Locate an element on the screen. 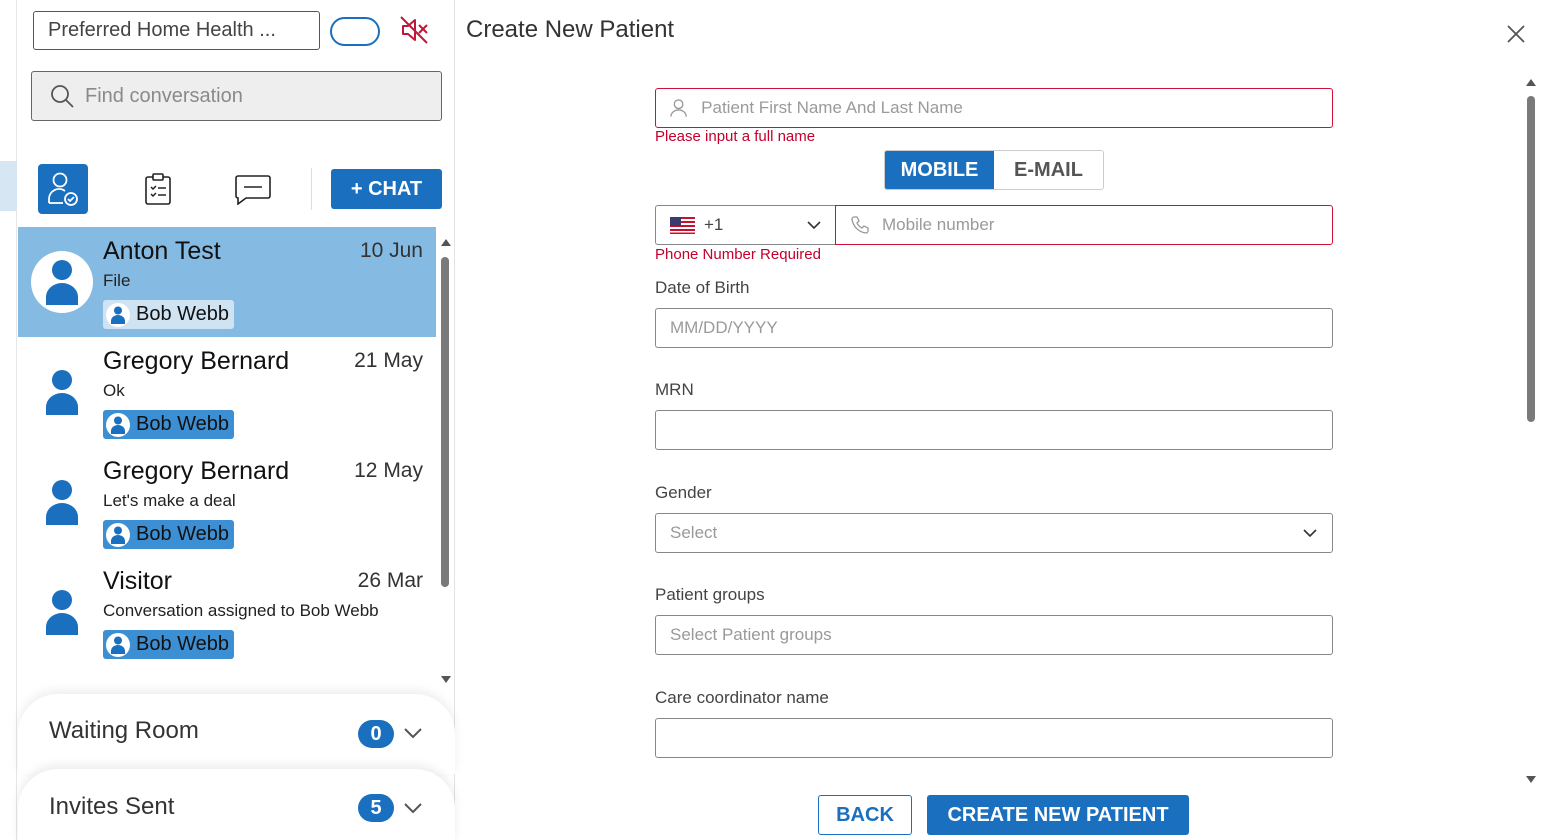  dob-input is located at coordinates (1001, 328).